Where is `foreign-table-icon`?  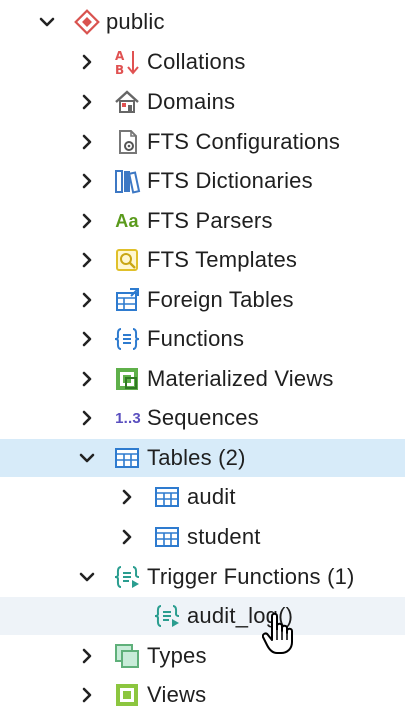 foreign-table-icon is located at coordinates (127, 300).